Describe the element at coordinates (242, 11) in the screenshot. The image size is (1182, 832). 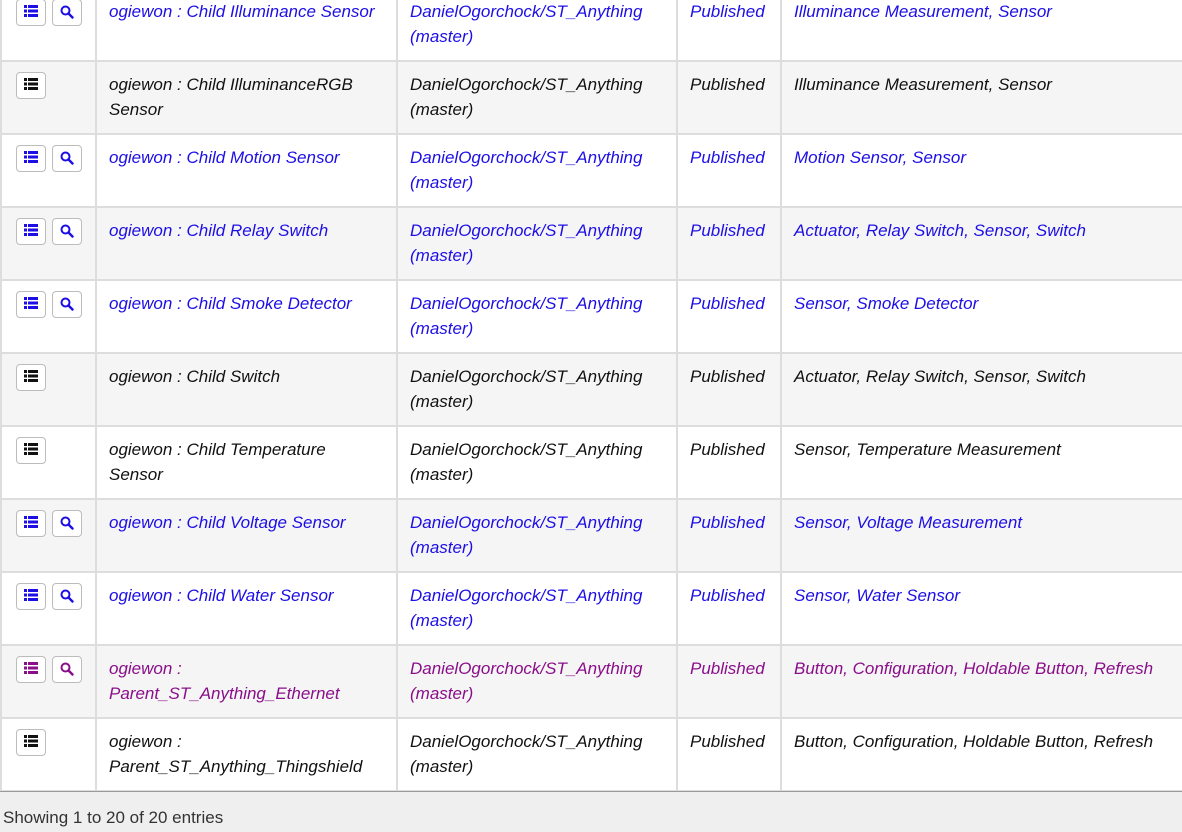
I see `handler-name-link: ogiewon : Child Illuminance Sensor` at that location.